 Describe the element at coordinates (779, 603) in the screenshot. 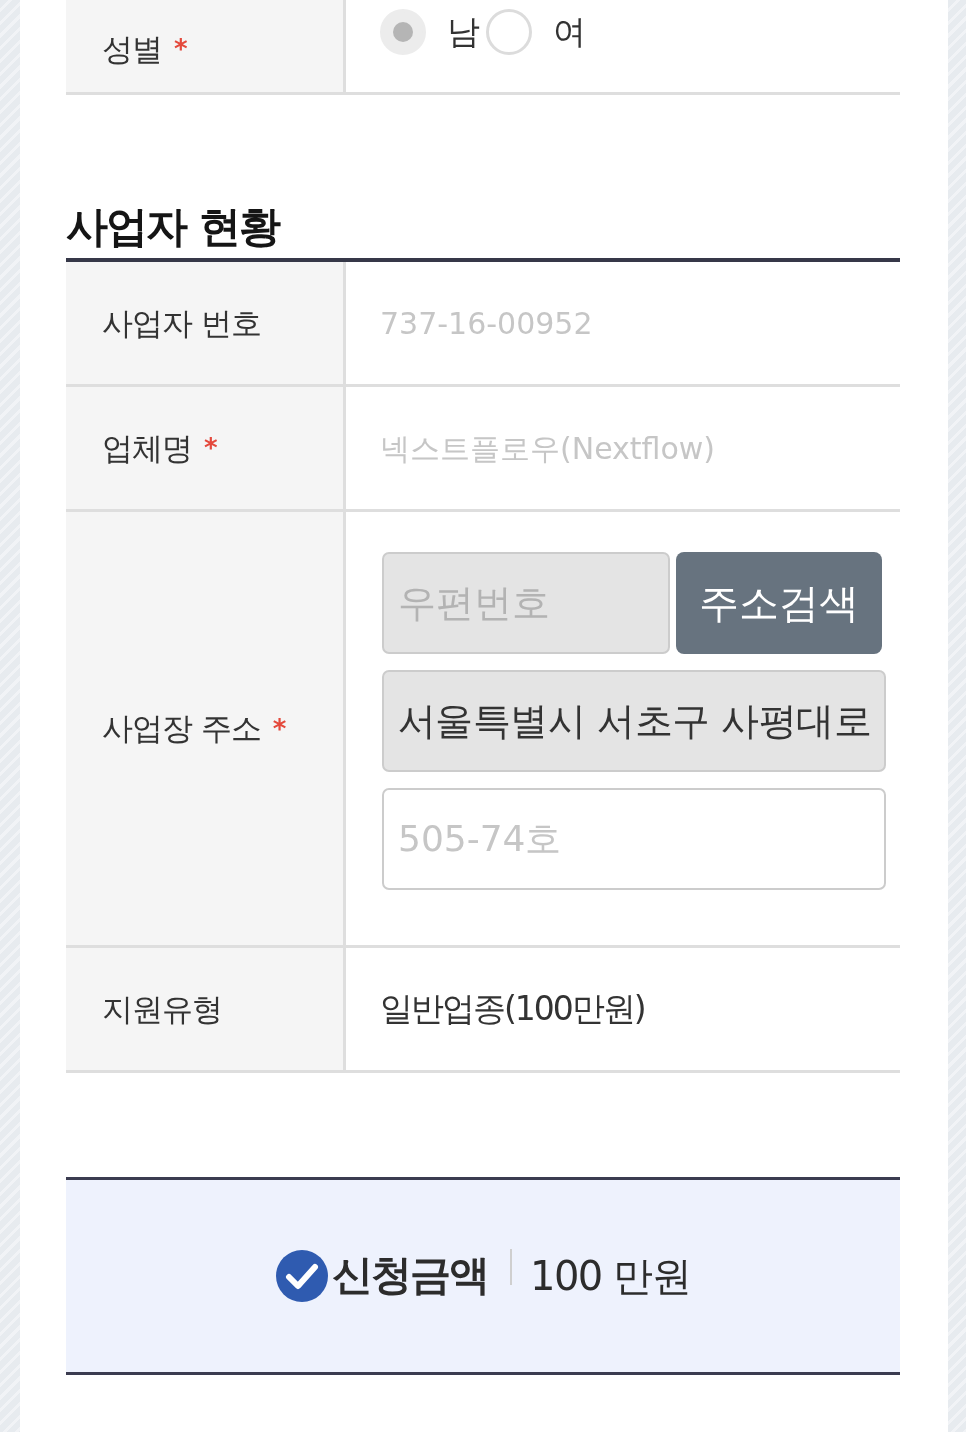

I see `address-search-button: 주소검색` at that location.